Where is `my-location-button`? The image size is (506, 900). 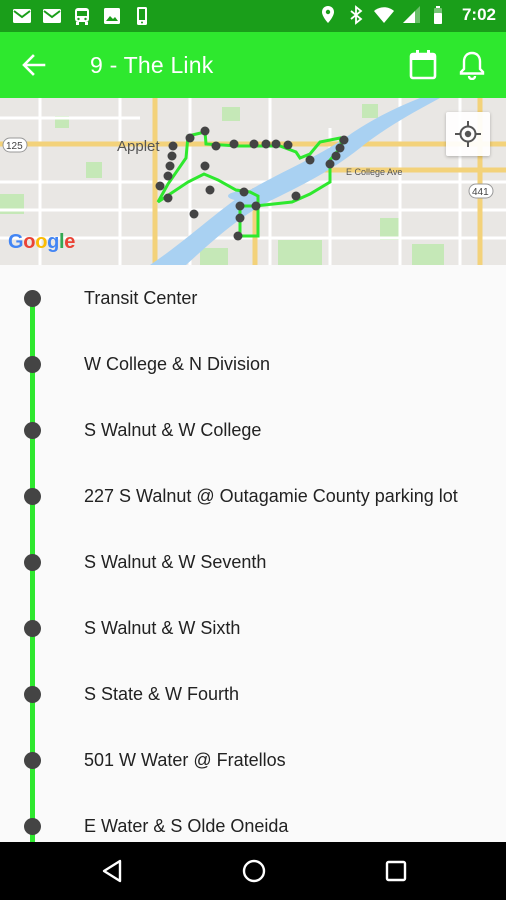
my-location-button is located at coordinates (468, 134).